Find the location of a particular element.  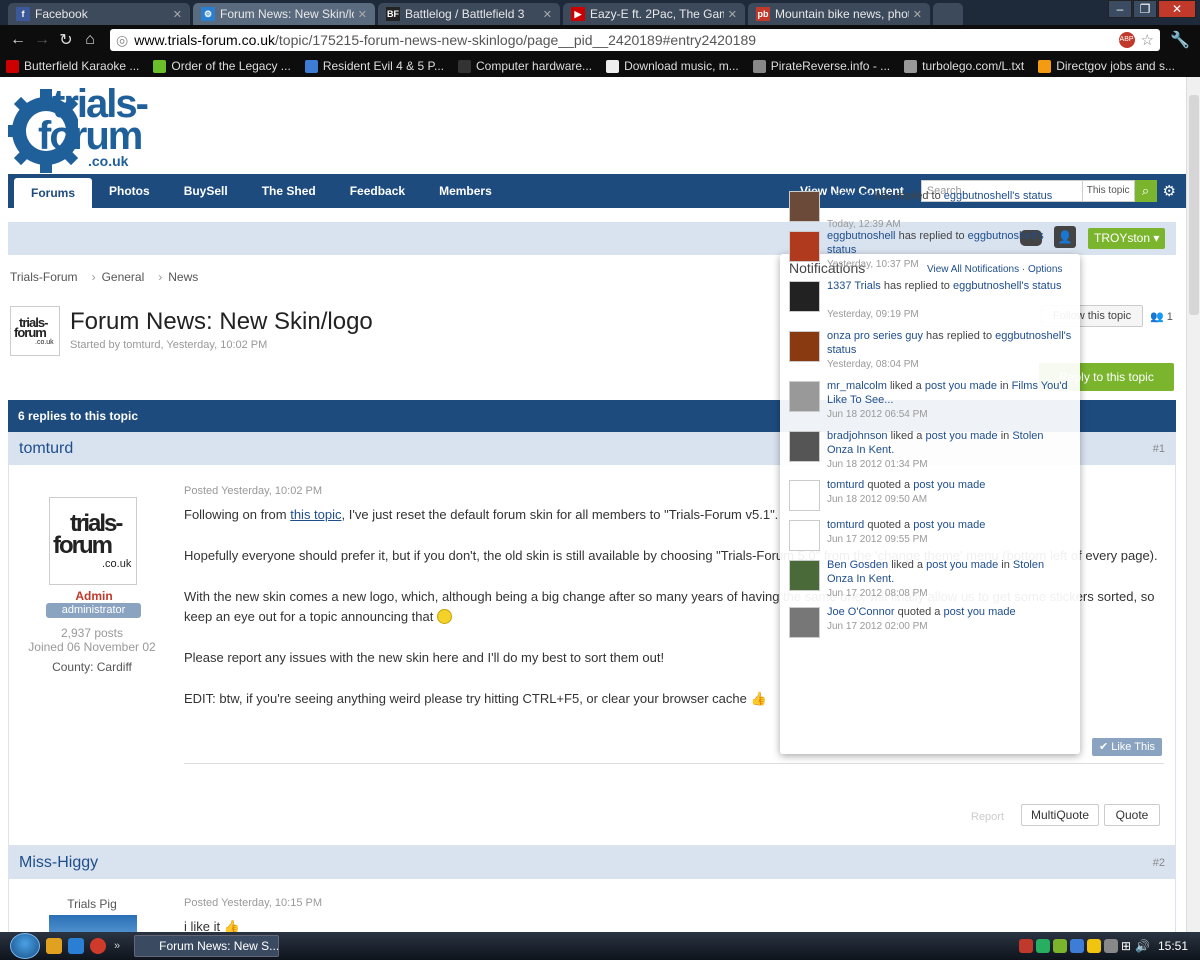

notification-user: wc99wcc is located at coordinates (849, 196).